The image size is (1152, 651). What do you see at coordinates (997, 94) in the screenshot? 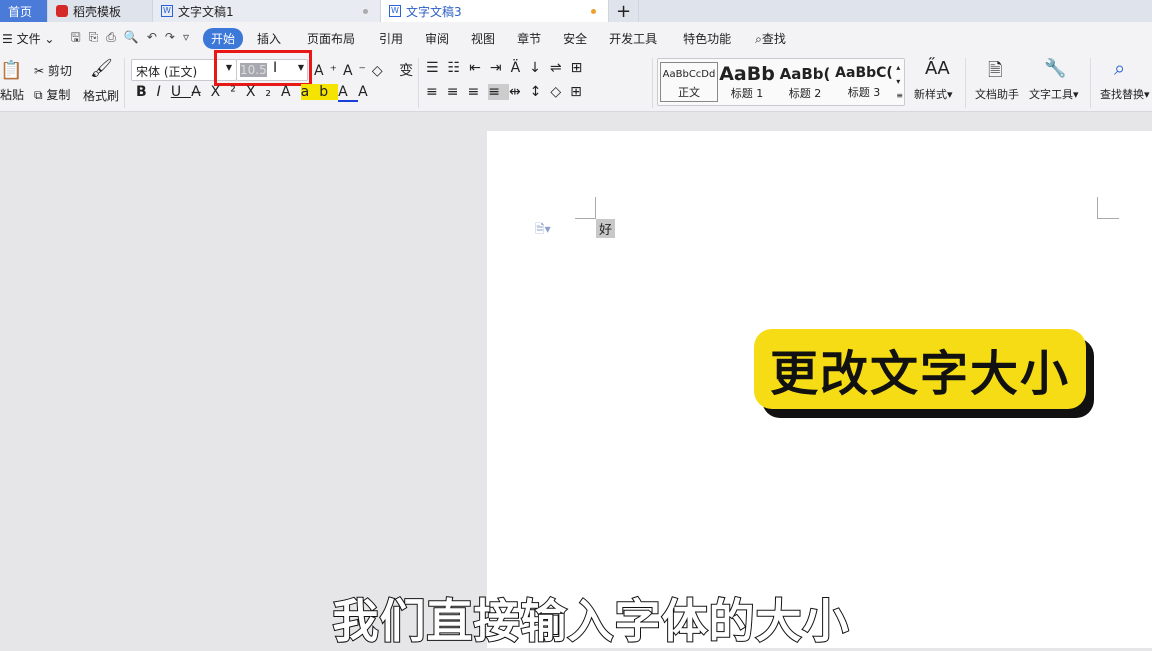
I see `doc-helper-button: 文档助手` at bounding box center [997, 94].